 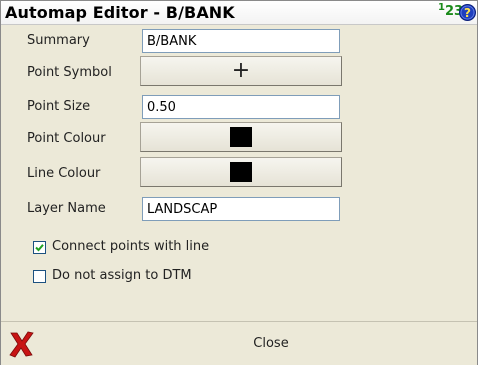 I want to click on point-colour-label: Point Colour, so click(x=66, y=138).